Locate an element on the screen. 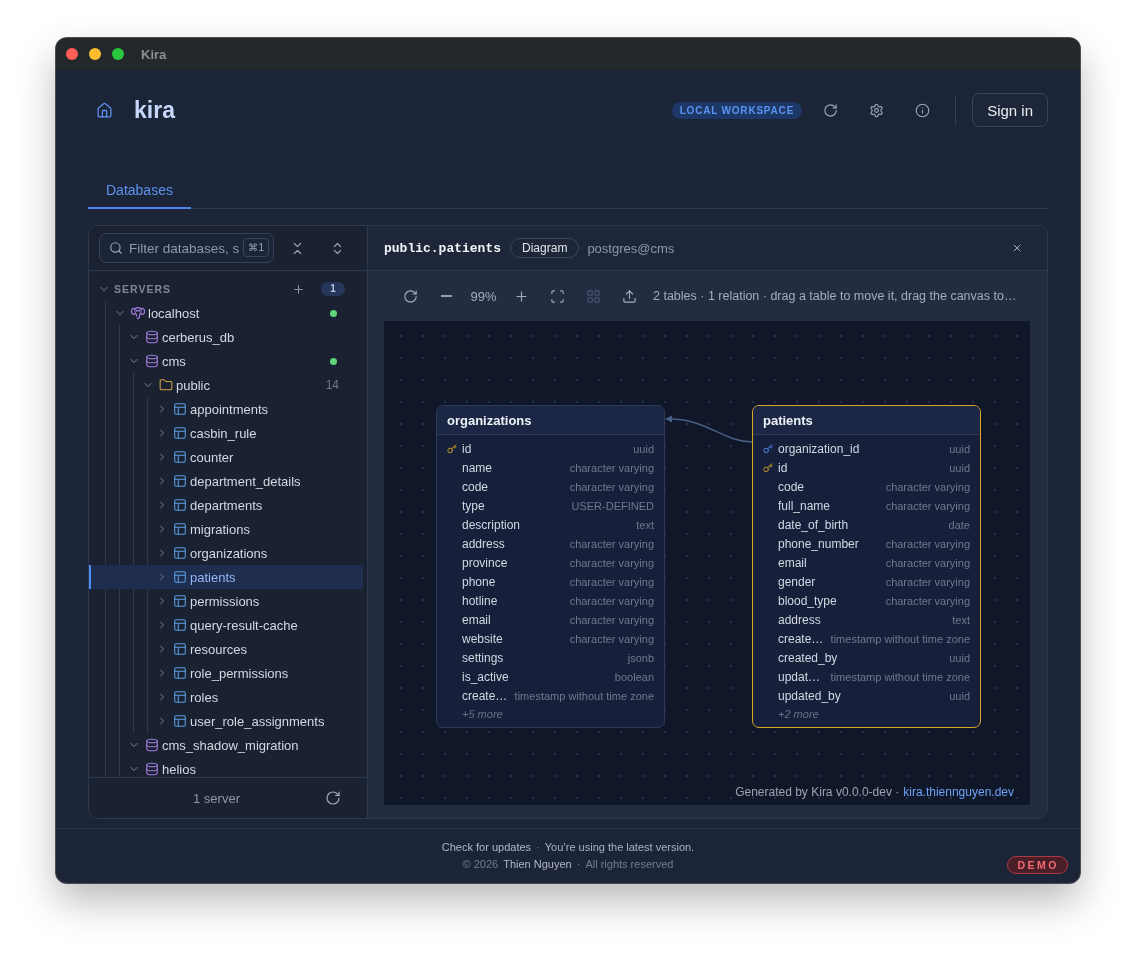 Image resolution: width=1136 pixels, height=958 pixels. column-name: email is located at coordinates (792, 562).